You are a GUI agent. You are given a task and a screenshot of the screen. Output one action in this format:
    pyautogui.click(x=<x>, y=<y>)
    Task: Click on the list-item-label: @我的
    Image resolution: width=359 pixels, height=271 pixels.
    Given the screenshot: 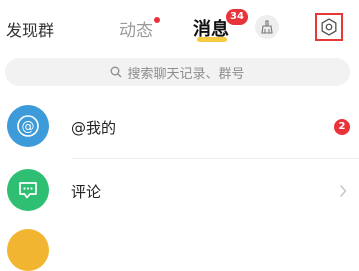 What is the action you would take?
    pyautogui.click(x=94, y=128)
    